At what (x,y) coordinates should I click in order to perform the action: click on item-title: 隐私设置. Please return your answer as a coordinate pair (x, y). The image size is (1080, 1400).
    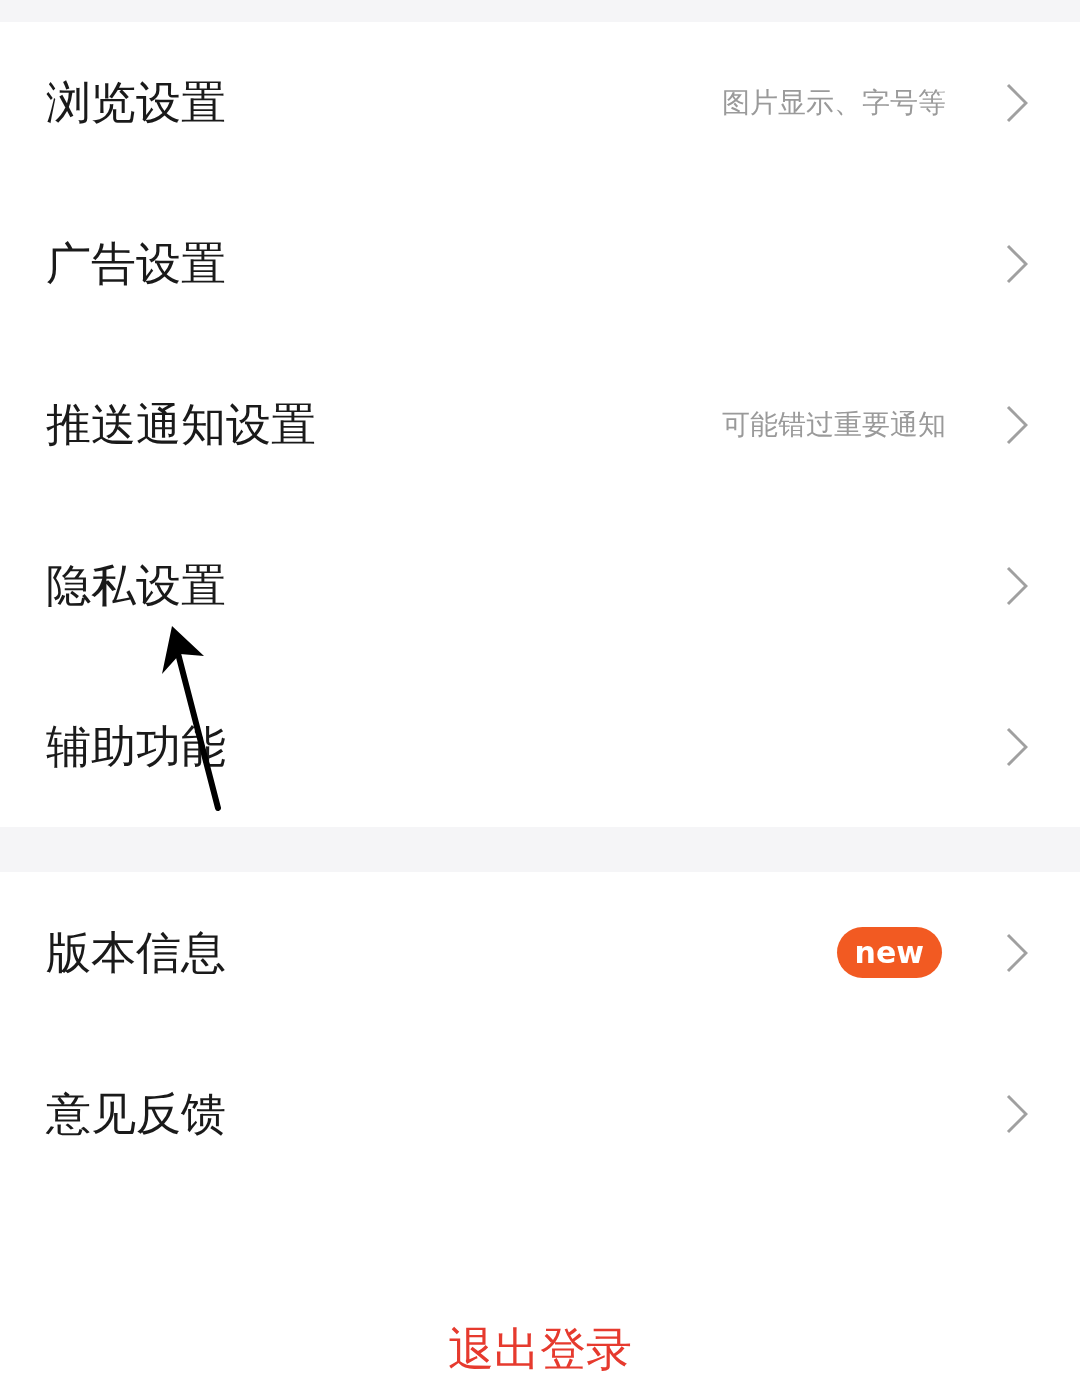
    Looking at the image, I should click on (136, 585).